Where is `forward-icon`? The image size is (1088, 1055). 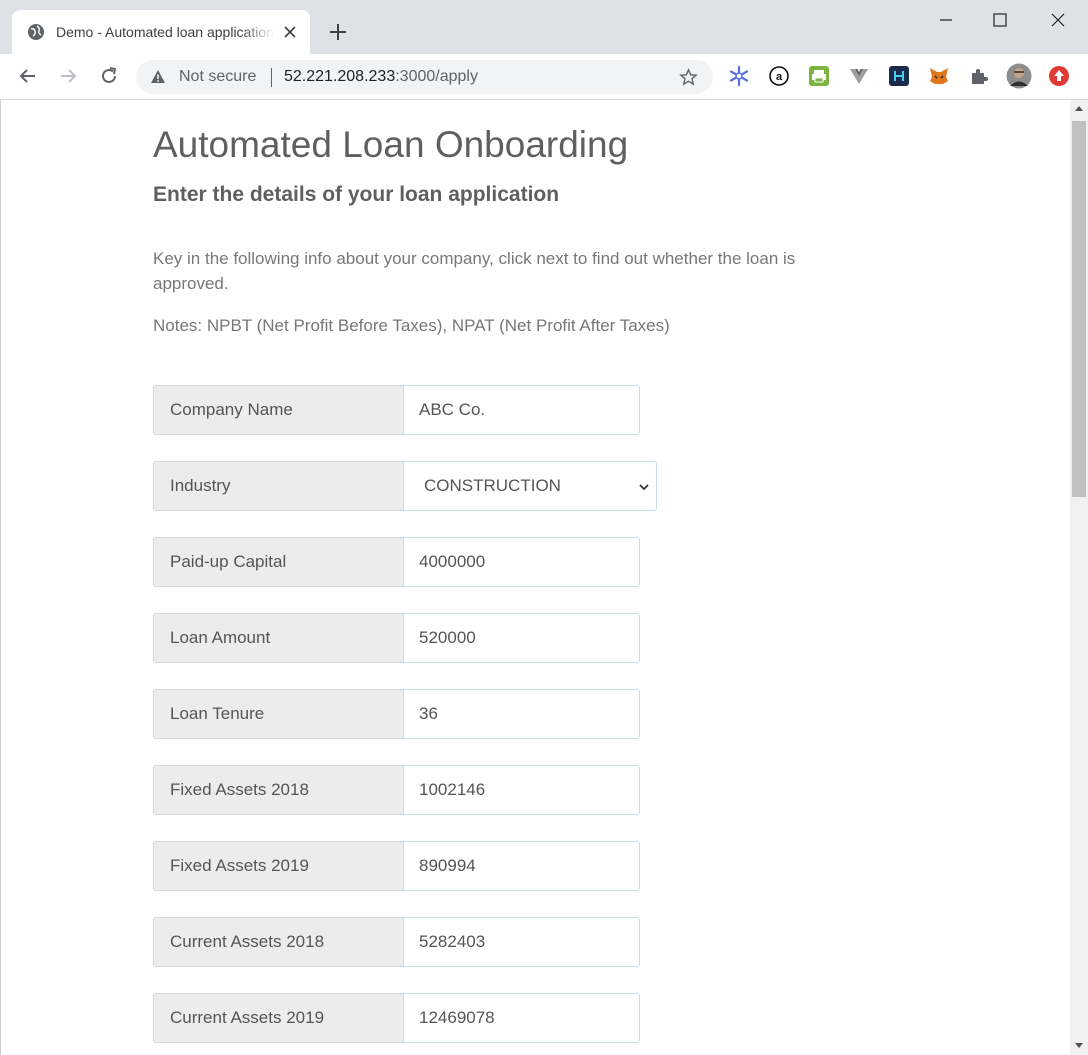
forward-icon is located at coordinates (68, 76).